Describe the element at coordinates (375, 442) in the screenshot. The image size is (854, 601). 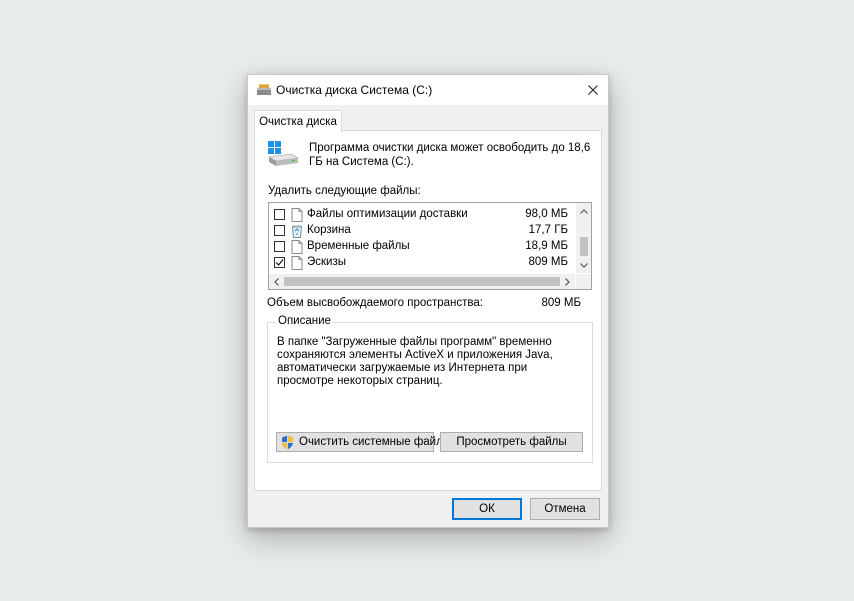
I see `clean-system-files-label: Очистить системные файлы` at that location.